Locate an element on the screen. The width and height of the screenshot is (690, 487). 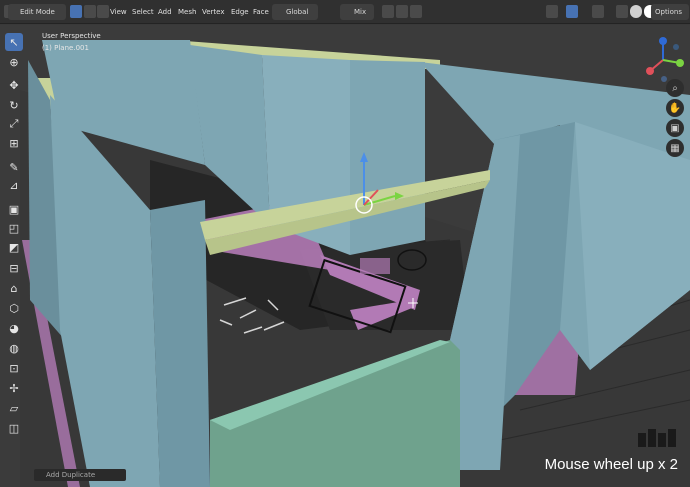
snap-icon is located at coordinates (388, 11).